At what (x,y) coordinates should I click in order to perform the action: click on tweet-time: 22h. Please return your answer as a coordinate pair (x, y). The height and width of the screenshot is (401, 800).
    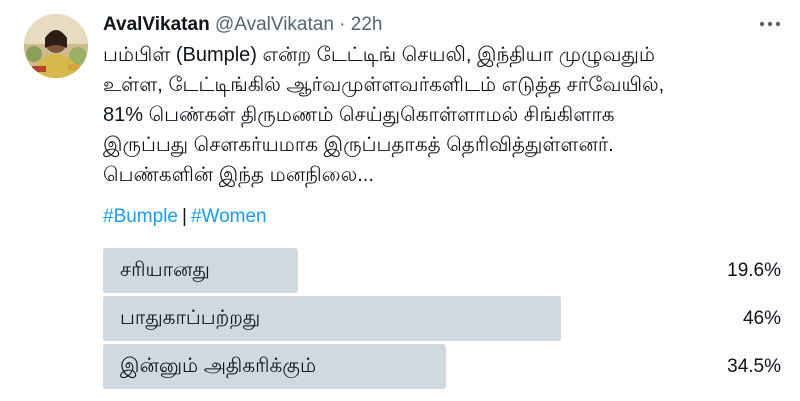
    Looking at the image, I should click on (367, 24).